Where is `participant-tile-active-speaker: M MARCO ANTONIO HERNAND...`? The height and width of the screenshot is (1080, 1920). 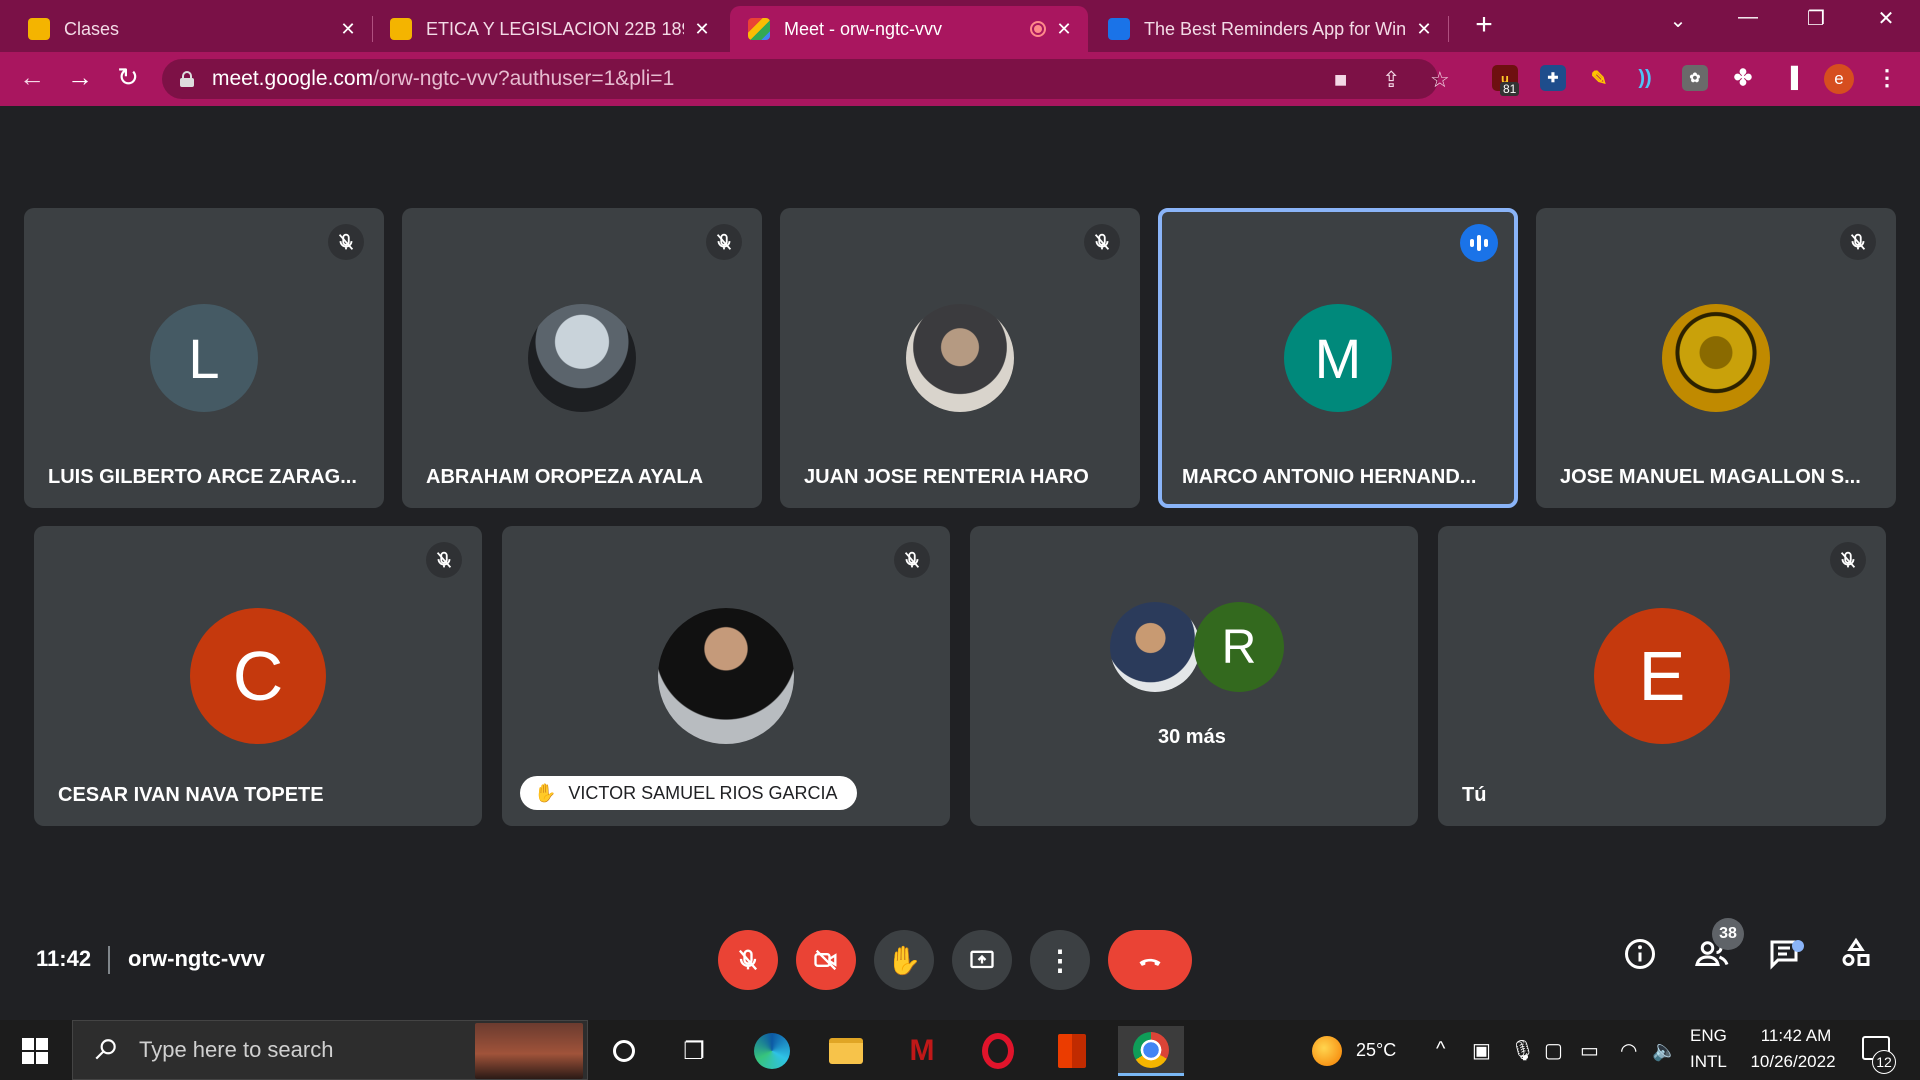
participant-tile-active-speaker: M MARCO ANTONIO HERNAND... is located at coordinates (1338, 358).